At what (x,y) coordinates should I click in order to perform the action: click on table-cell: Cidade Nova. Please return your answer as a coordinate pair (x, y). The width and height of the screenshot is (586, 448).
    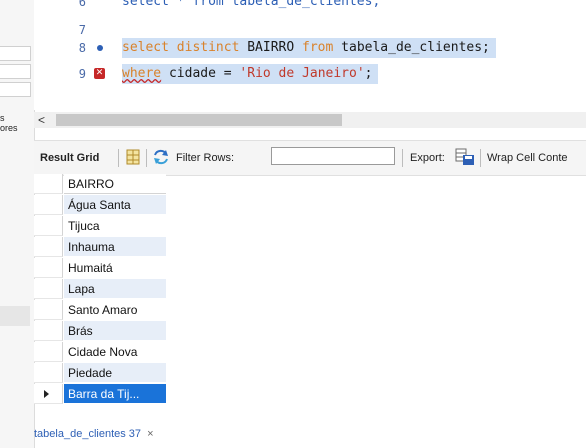
    Looking at the image, I should click on (115, 352).